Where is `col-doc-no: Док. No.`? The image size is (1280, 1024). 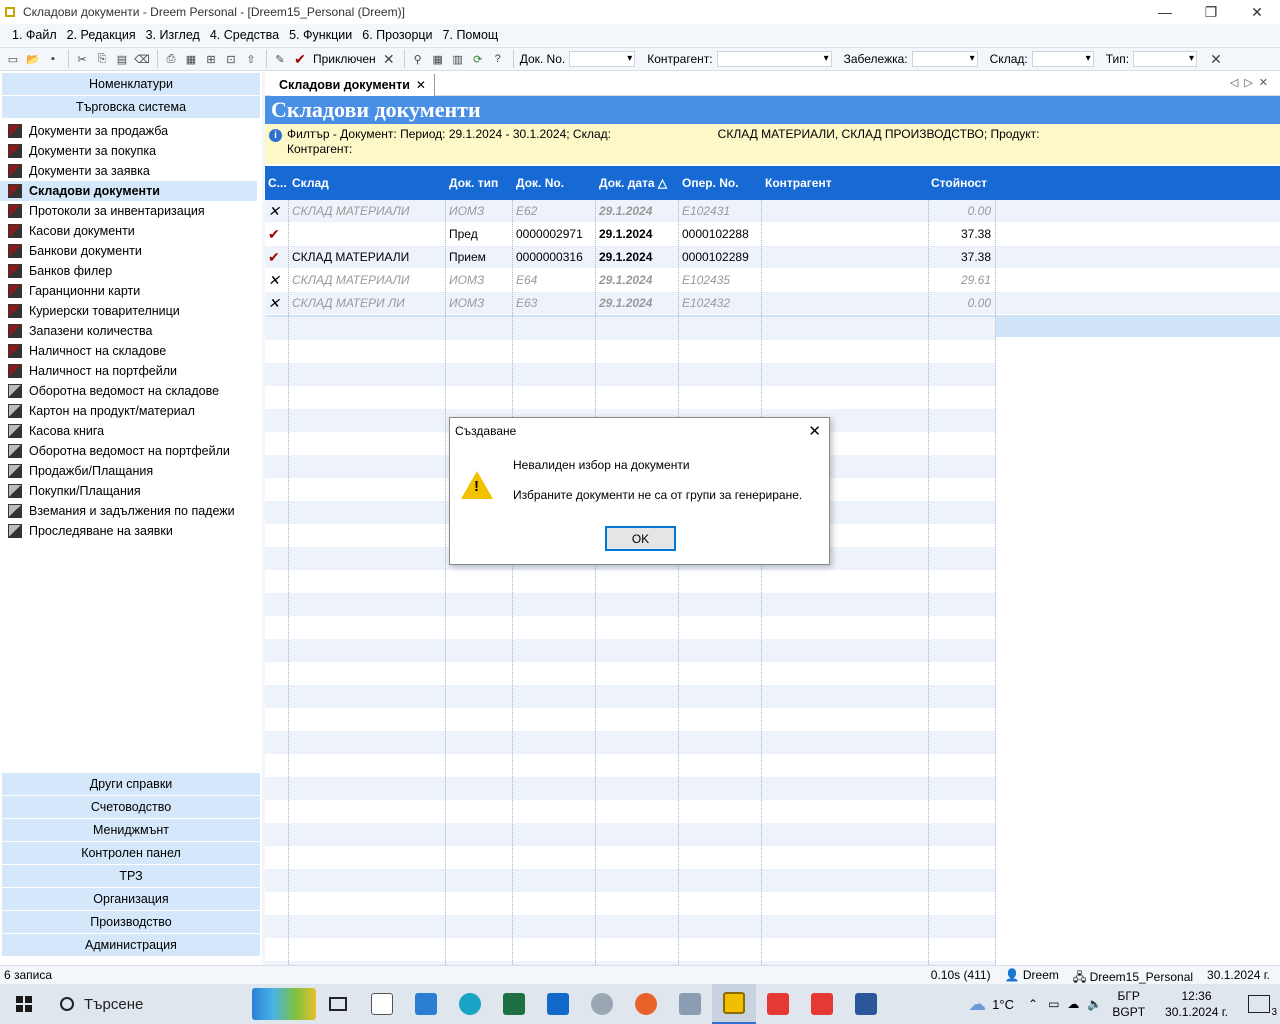 col-doc-no: Док. No. is located at coordinates (554, 183).